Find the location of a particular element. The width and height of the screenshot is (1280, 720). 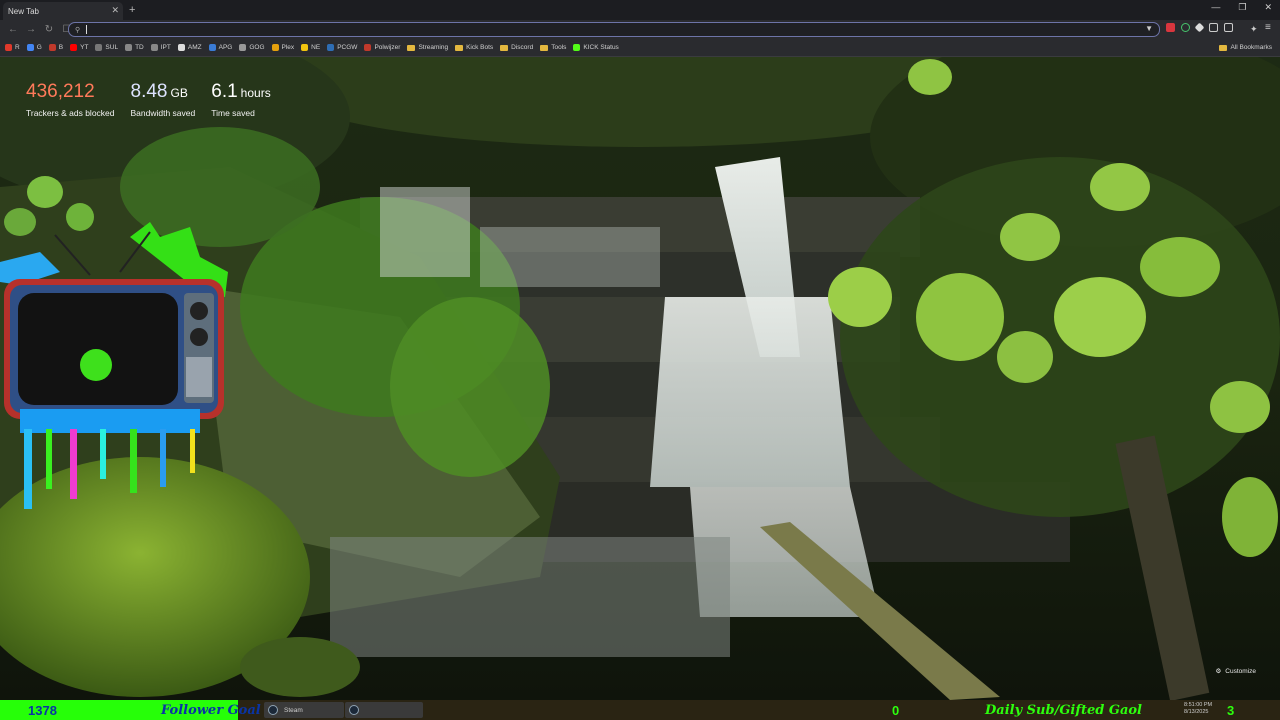

taskbar-clock: 8:51:00 PM 8/13/2025 is located at coordinates (1198, 709).